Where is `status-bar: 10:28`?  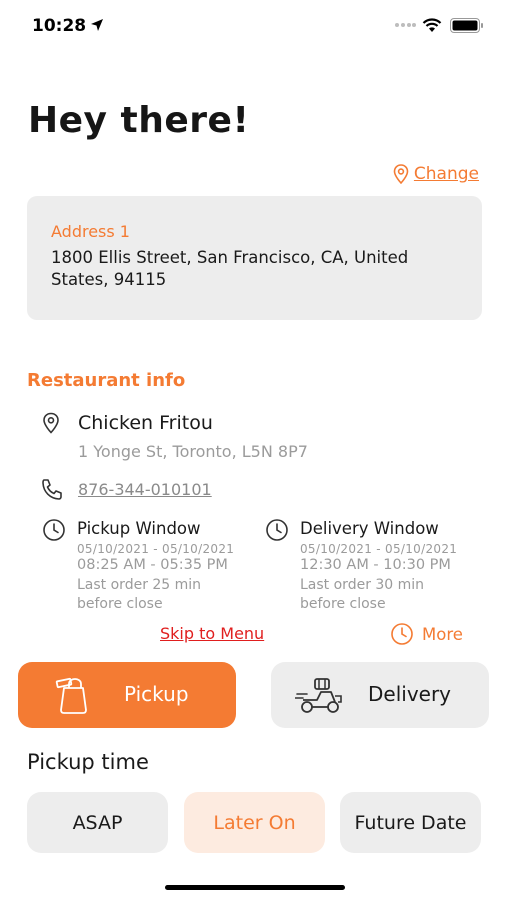
status-bar: 10:28 is located at coordinates (253, 28).